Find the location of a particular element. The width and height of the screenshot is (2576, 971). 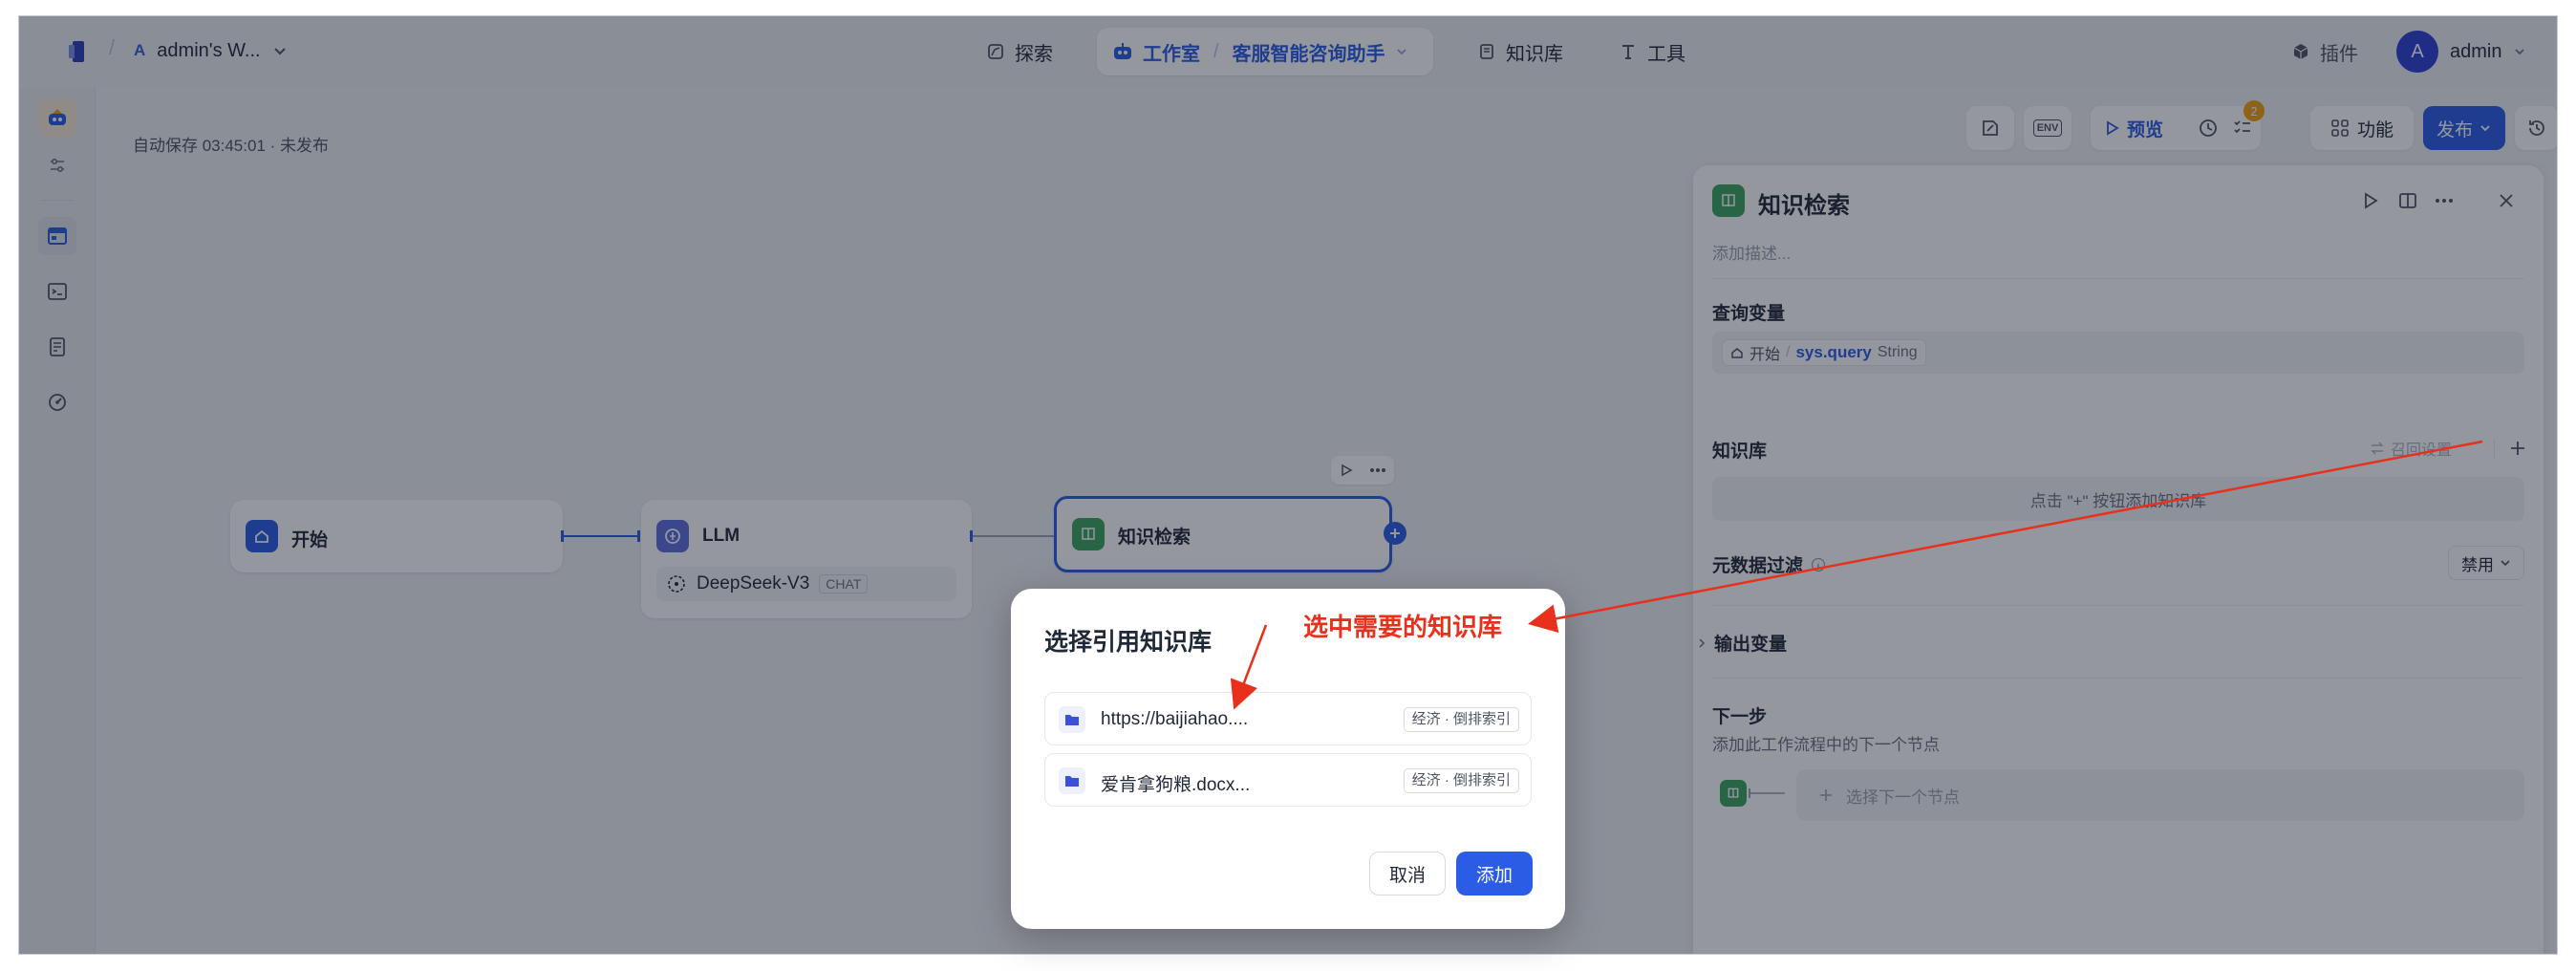

knowledge-list-item: 爱肯拿狗粮.docx... 经济 · 倒排索引 is located at coordinates (1288, 780).